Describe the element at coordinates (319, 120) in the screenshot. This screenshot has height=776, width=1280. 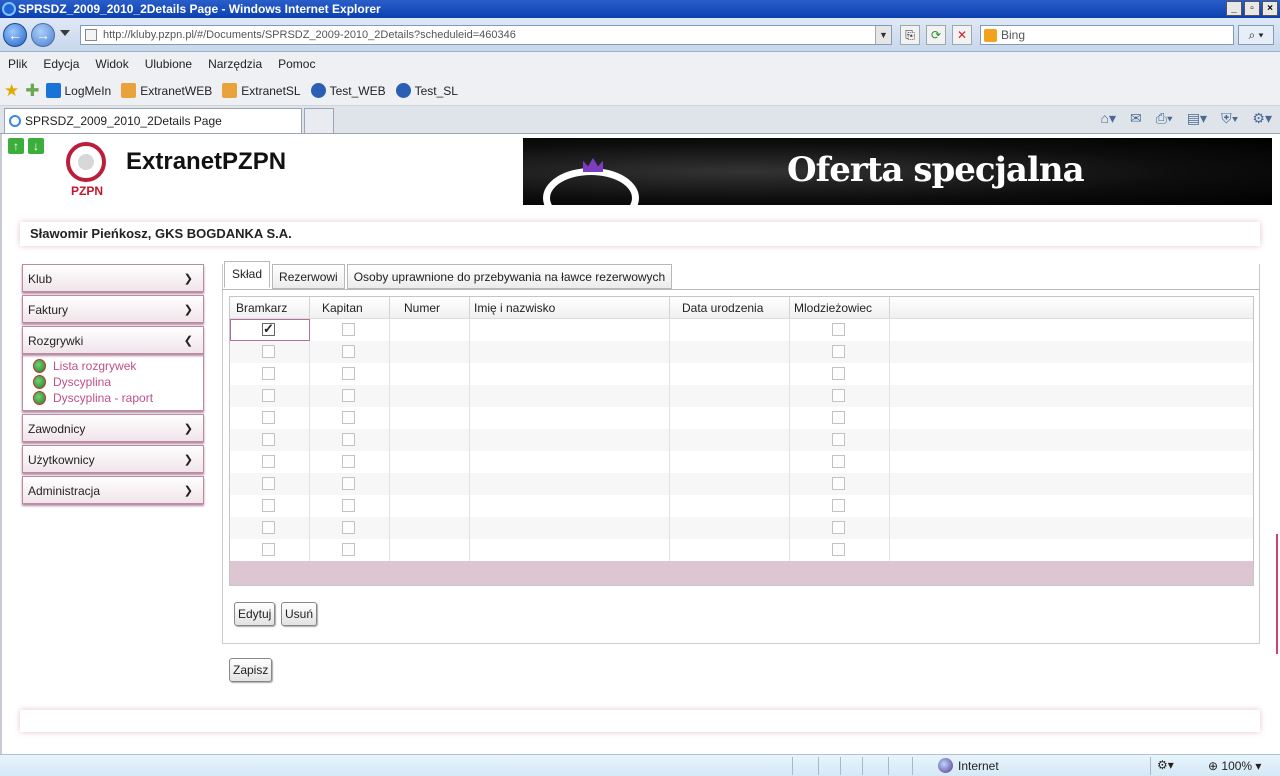
I see `new-tab-button` at that location.